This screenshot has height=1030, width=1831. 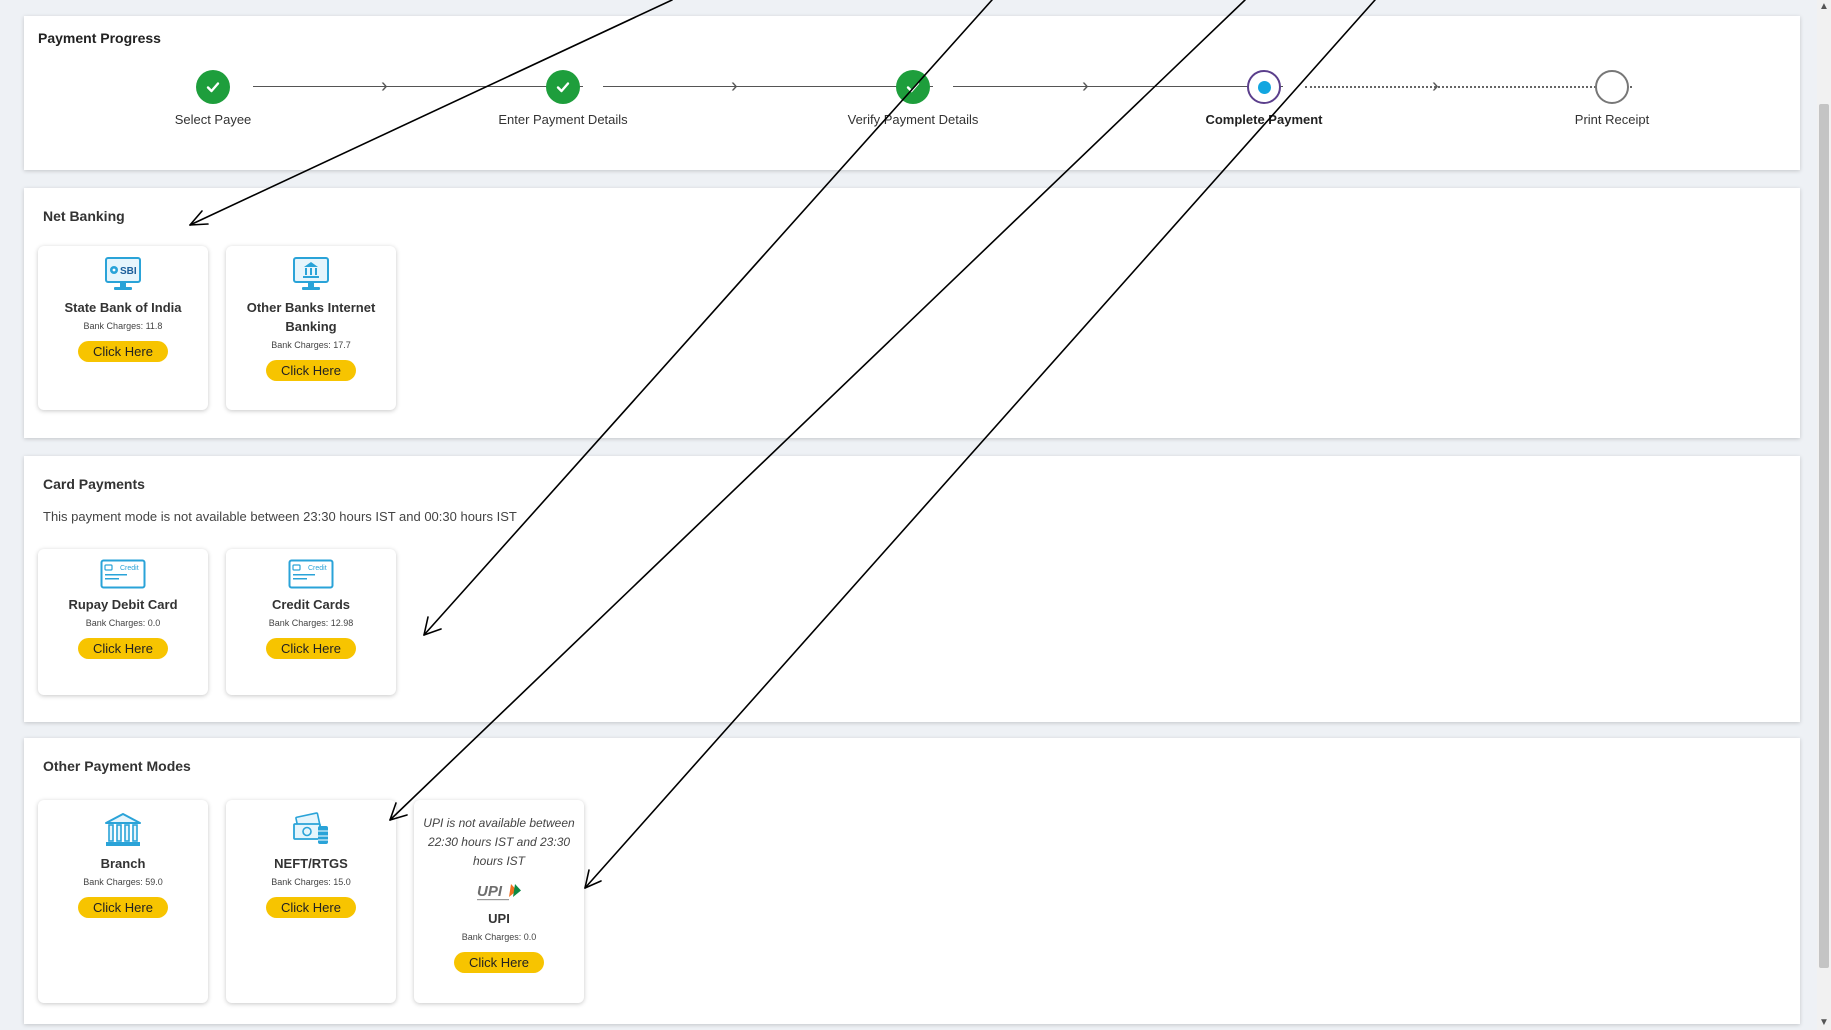 I want to click on card-name: UPI, so click(x=499, y=918).